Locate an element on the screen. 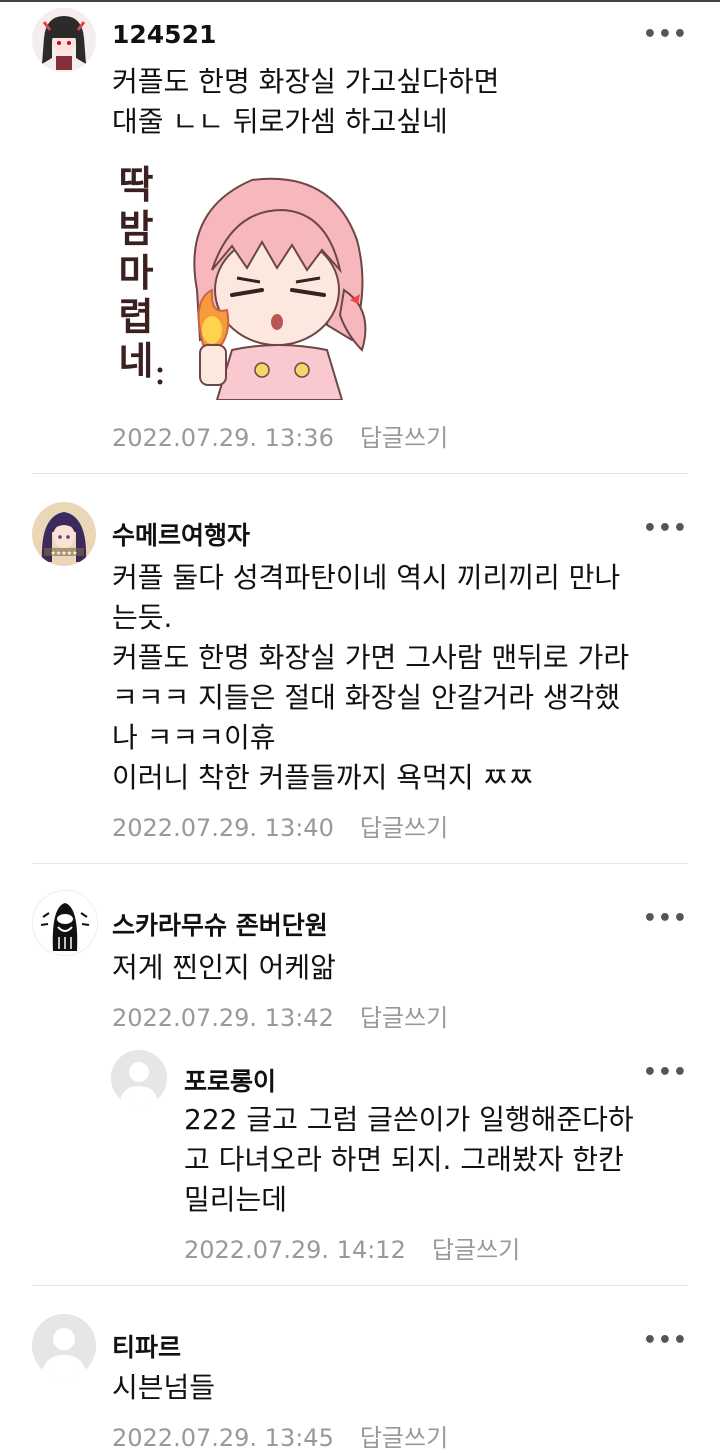 This screenshot has height=1453, width=720. sticker-char-4: 렵 is located at coordinates (136, 318).